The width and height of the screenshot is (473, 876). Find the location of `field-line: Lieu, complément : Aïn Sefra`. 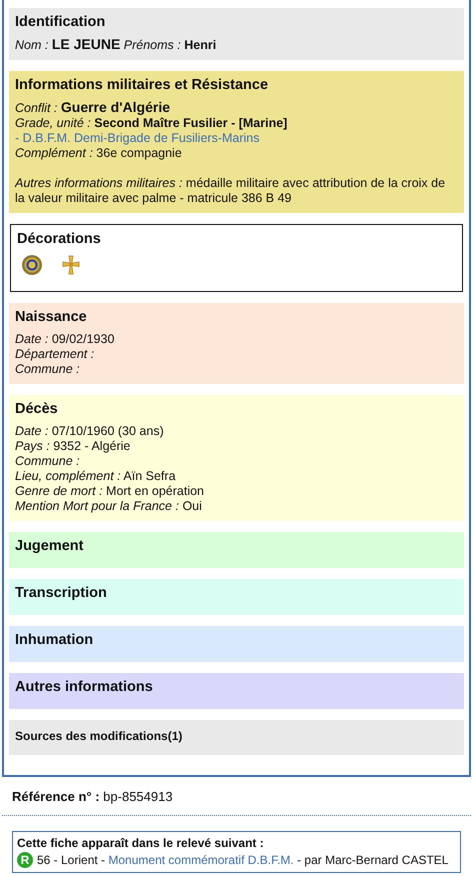

field-line: Lieu, complément : Aïn Sefra is located at coordinates (96, 476).